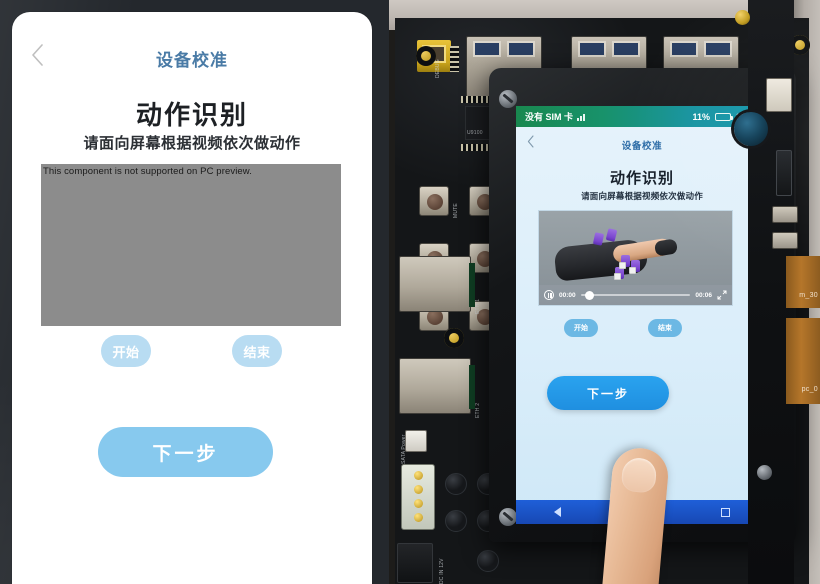 The width and height of the screenshot is (820, 584). What do you see at coordinates (557, 512) in the screenshot?
I see `nav-back-triangle-icon` at bounding box center [557, 512].